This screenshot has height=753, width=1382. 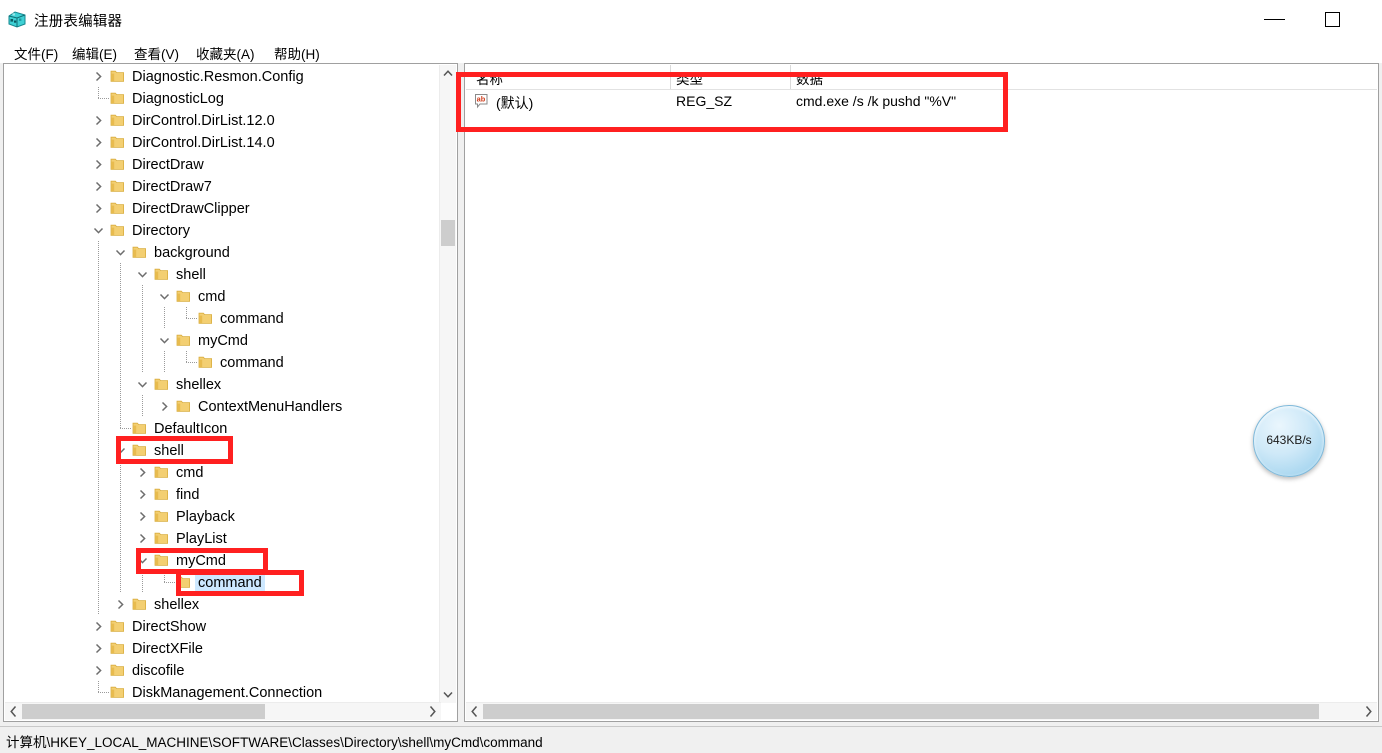 I want to click on tree-item-mycmd: myCmd, so click(x=222, y=340).